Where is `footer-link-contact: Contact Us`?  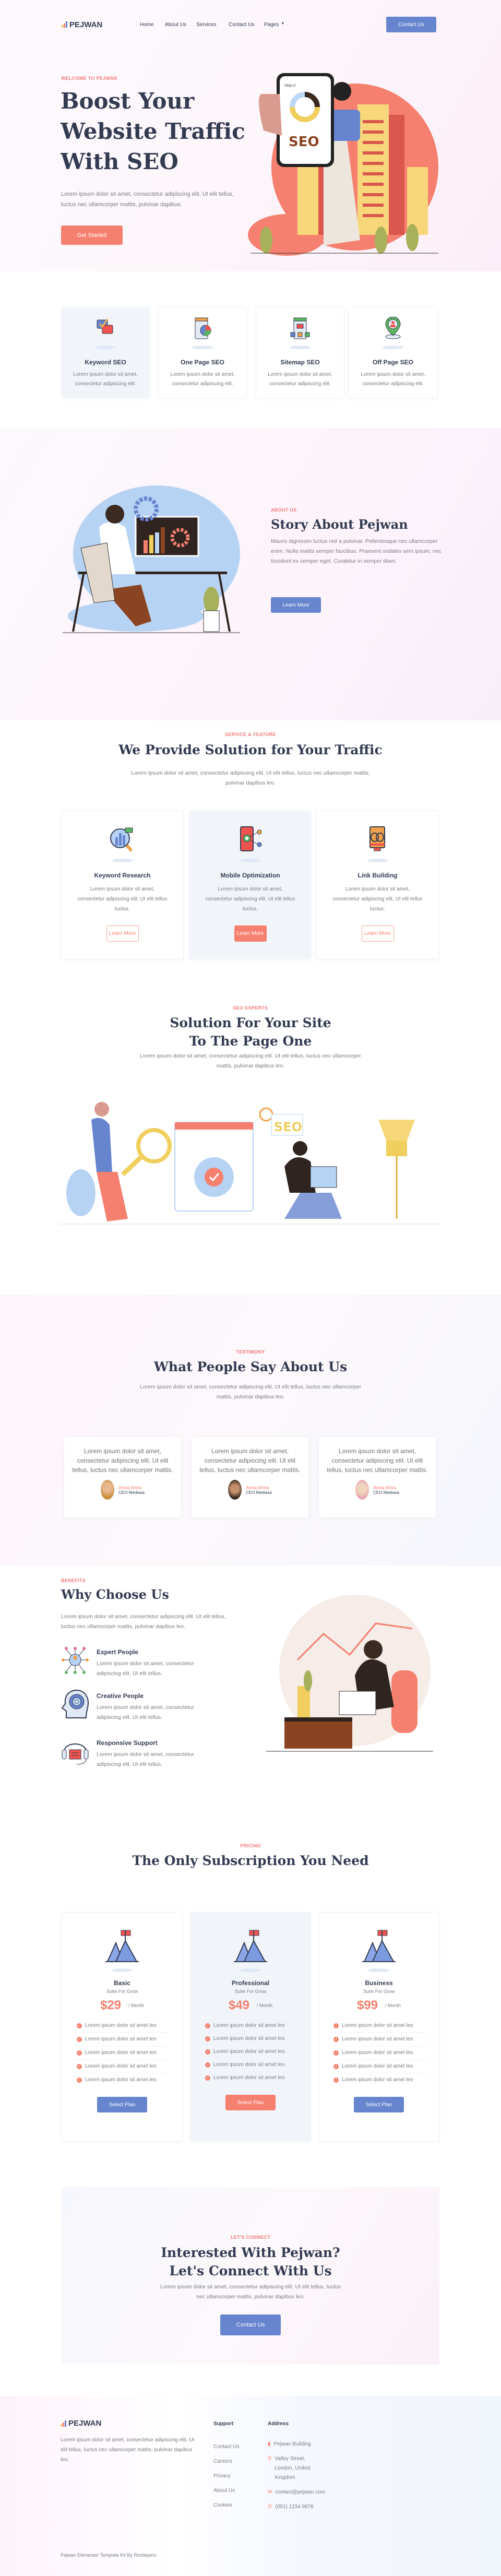
footer-link-contact: Contact Us is located at coordinates (226, 2447).